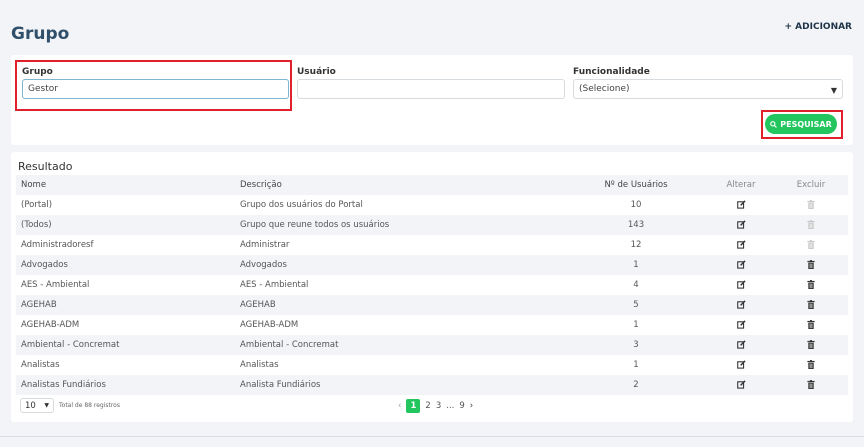  Describe the element at coordinates (604, 89) in the screenshot. I see `funcionalidade-selected-value: (Selecione)` at that location.